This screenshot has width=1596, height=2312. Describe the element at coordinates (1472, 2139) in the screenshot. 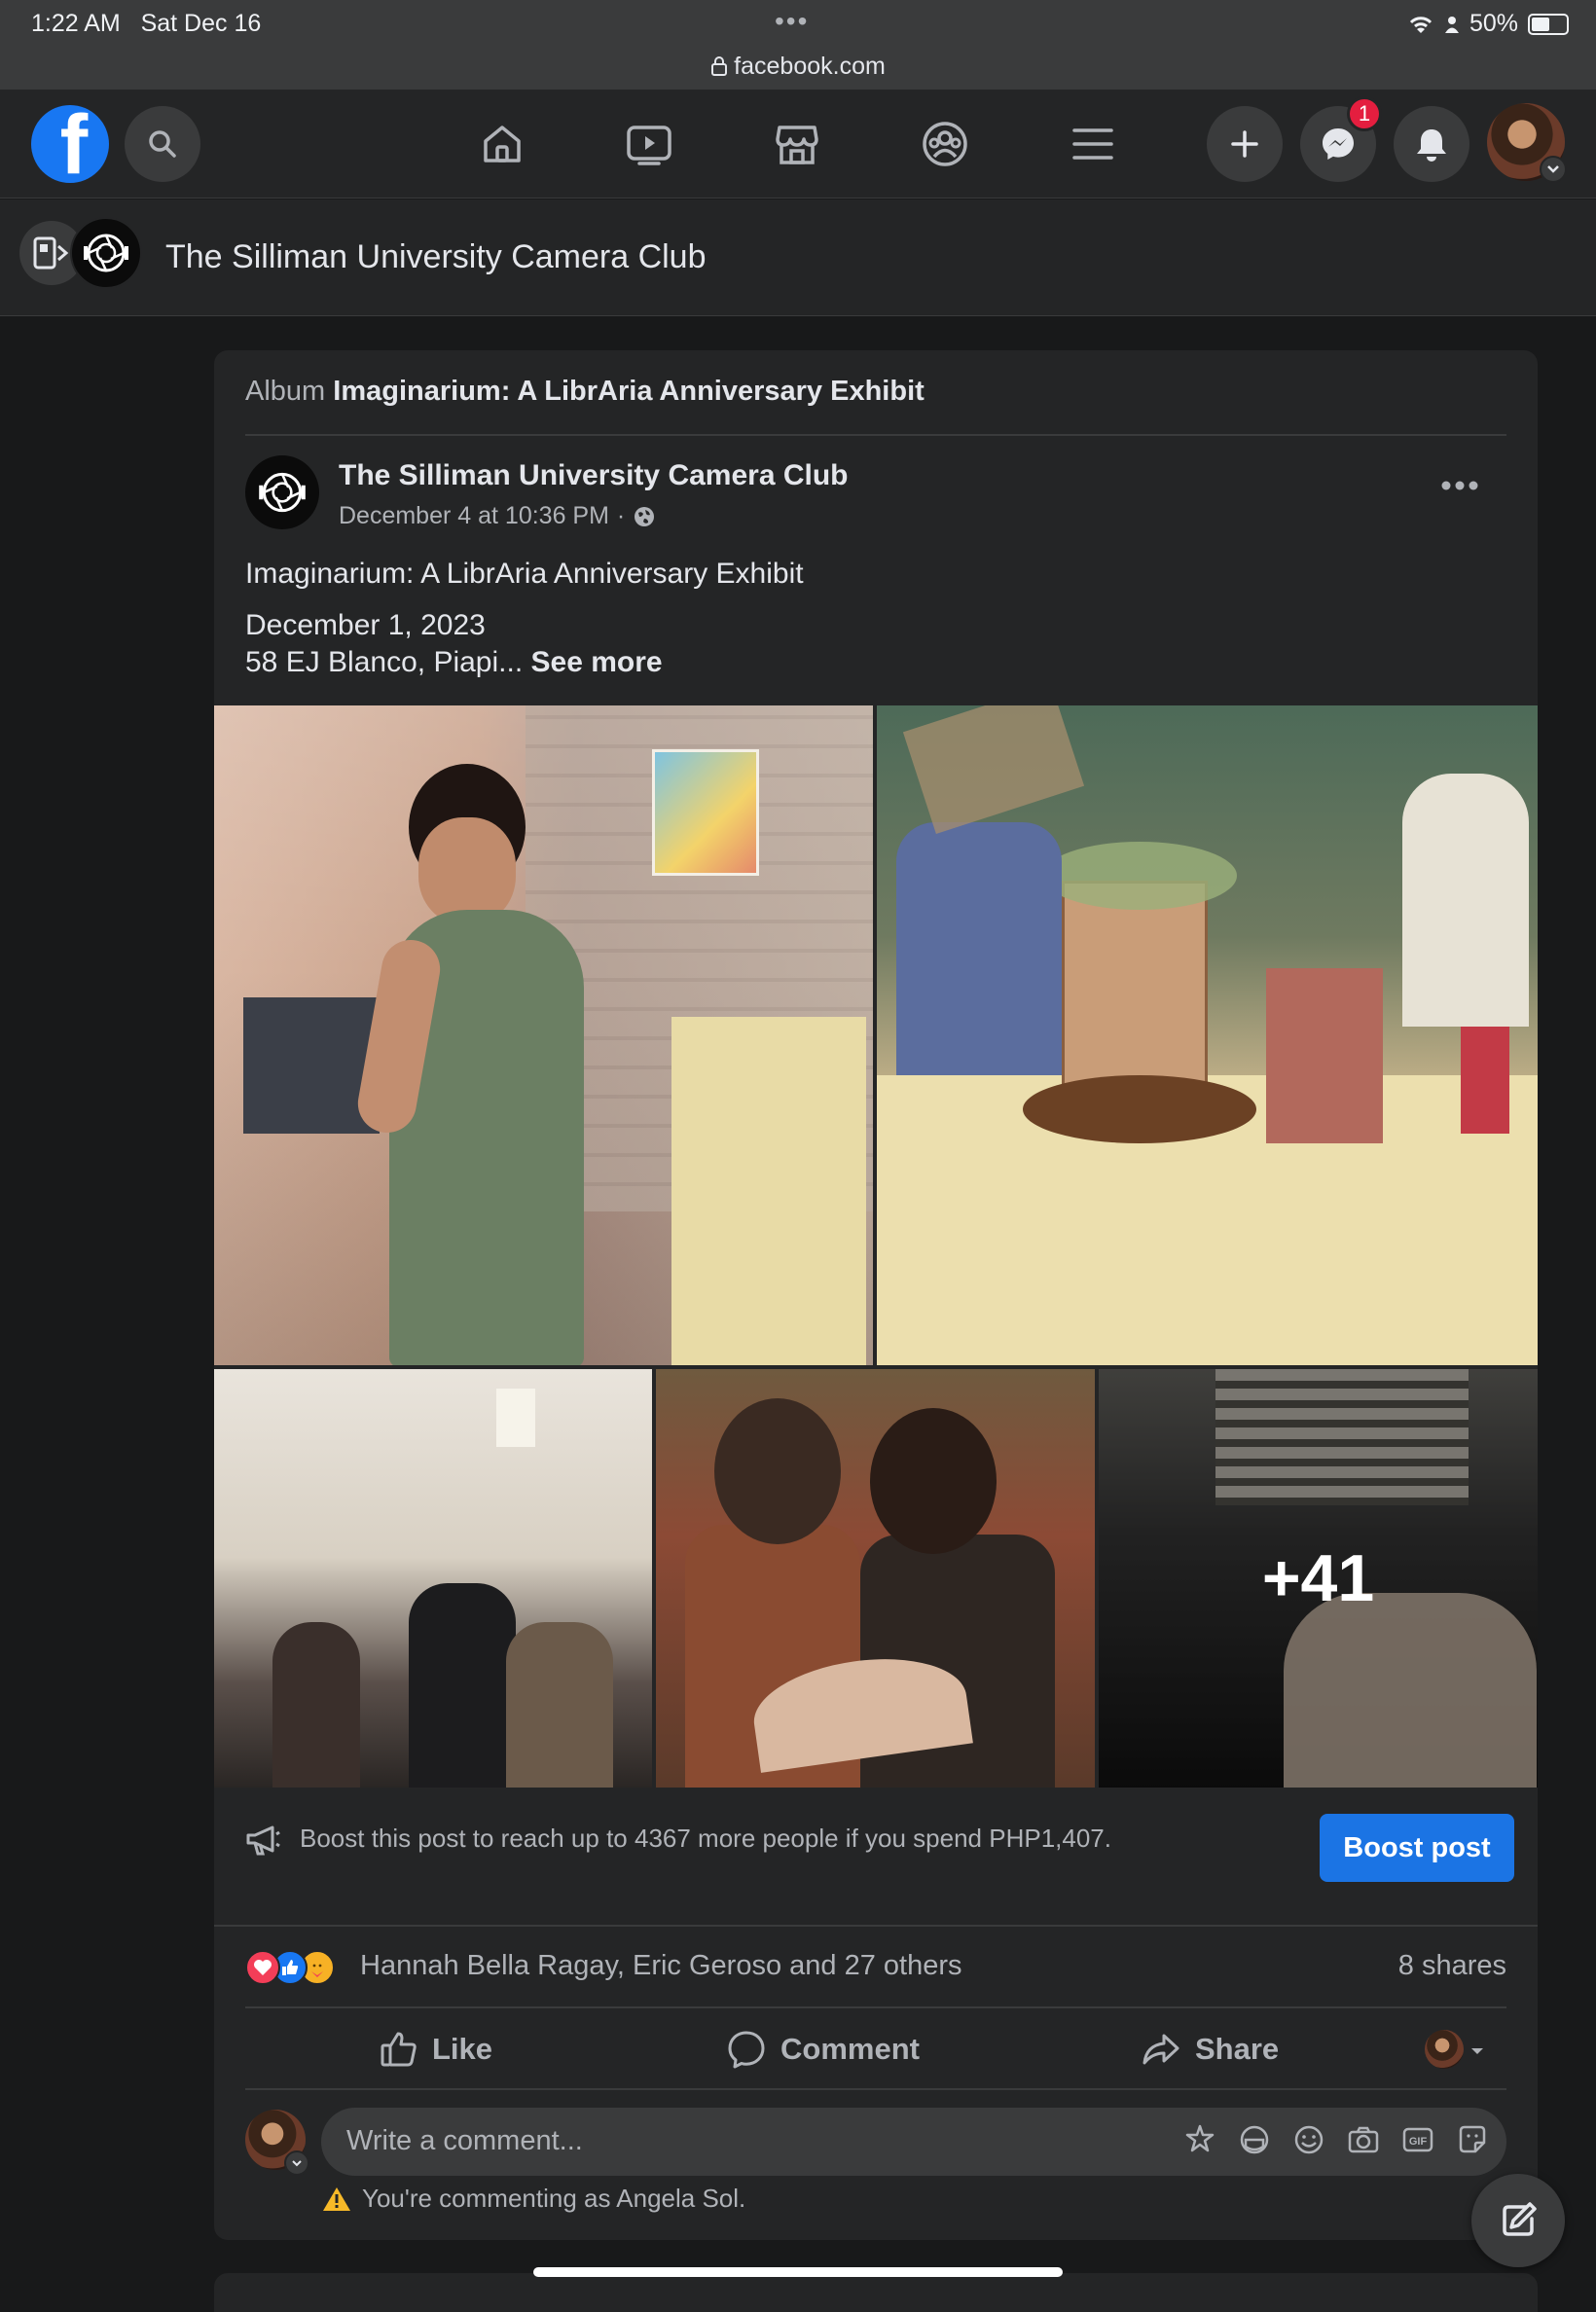

I see `sticker-icon` at that location.